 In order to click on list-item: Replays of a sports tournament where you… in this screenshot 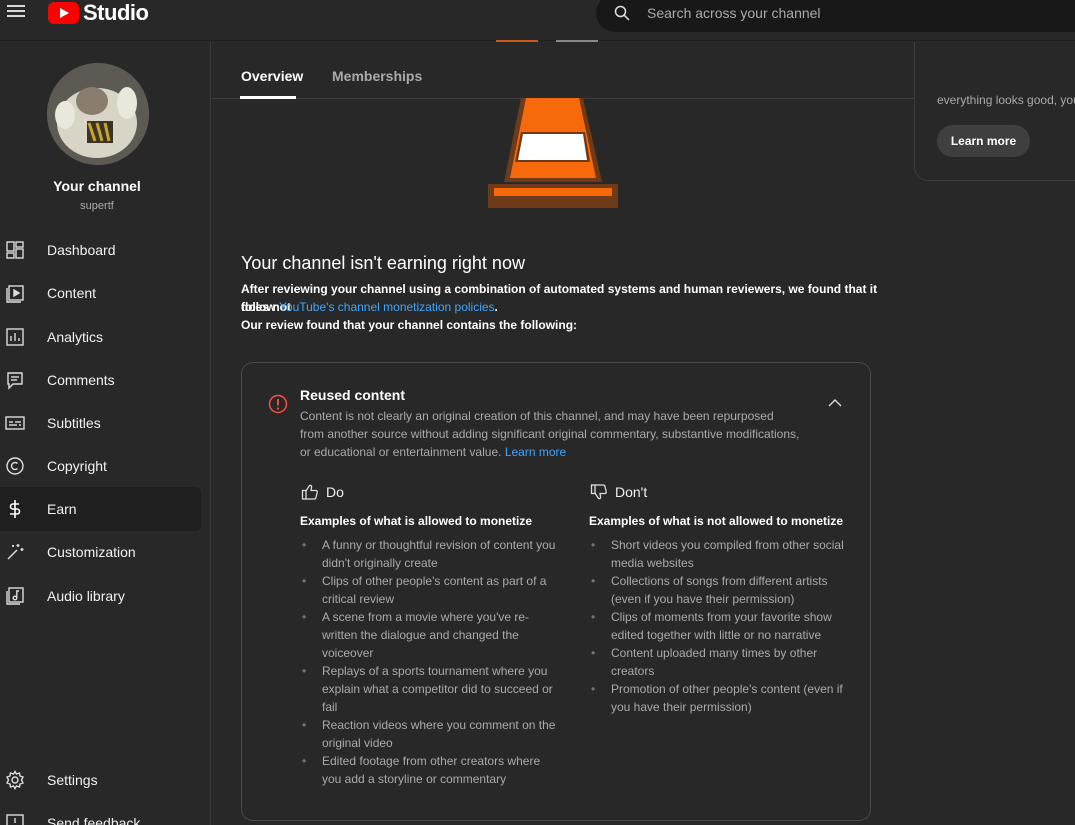, I will do `click(432, 689)`.